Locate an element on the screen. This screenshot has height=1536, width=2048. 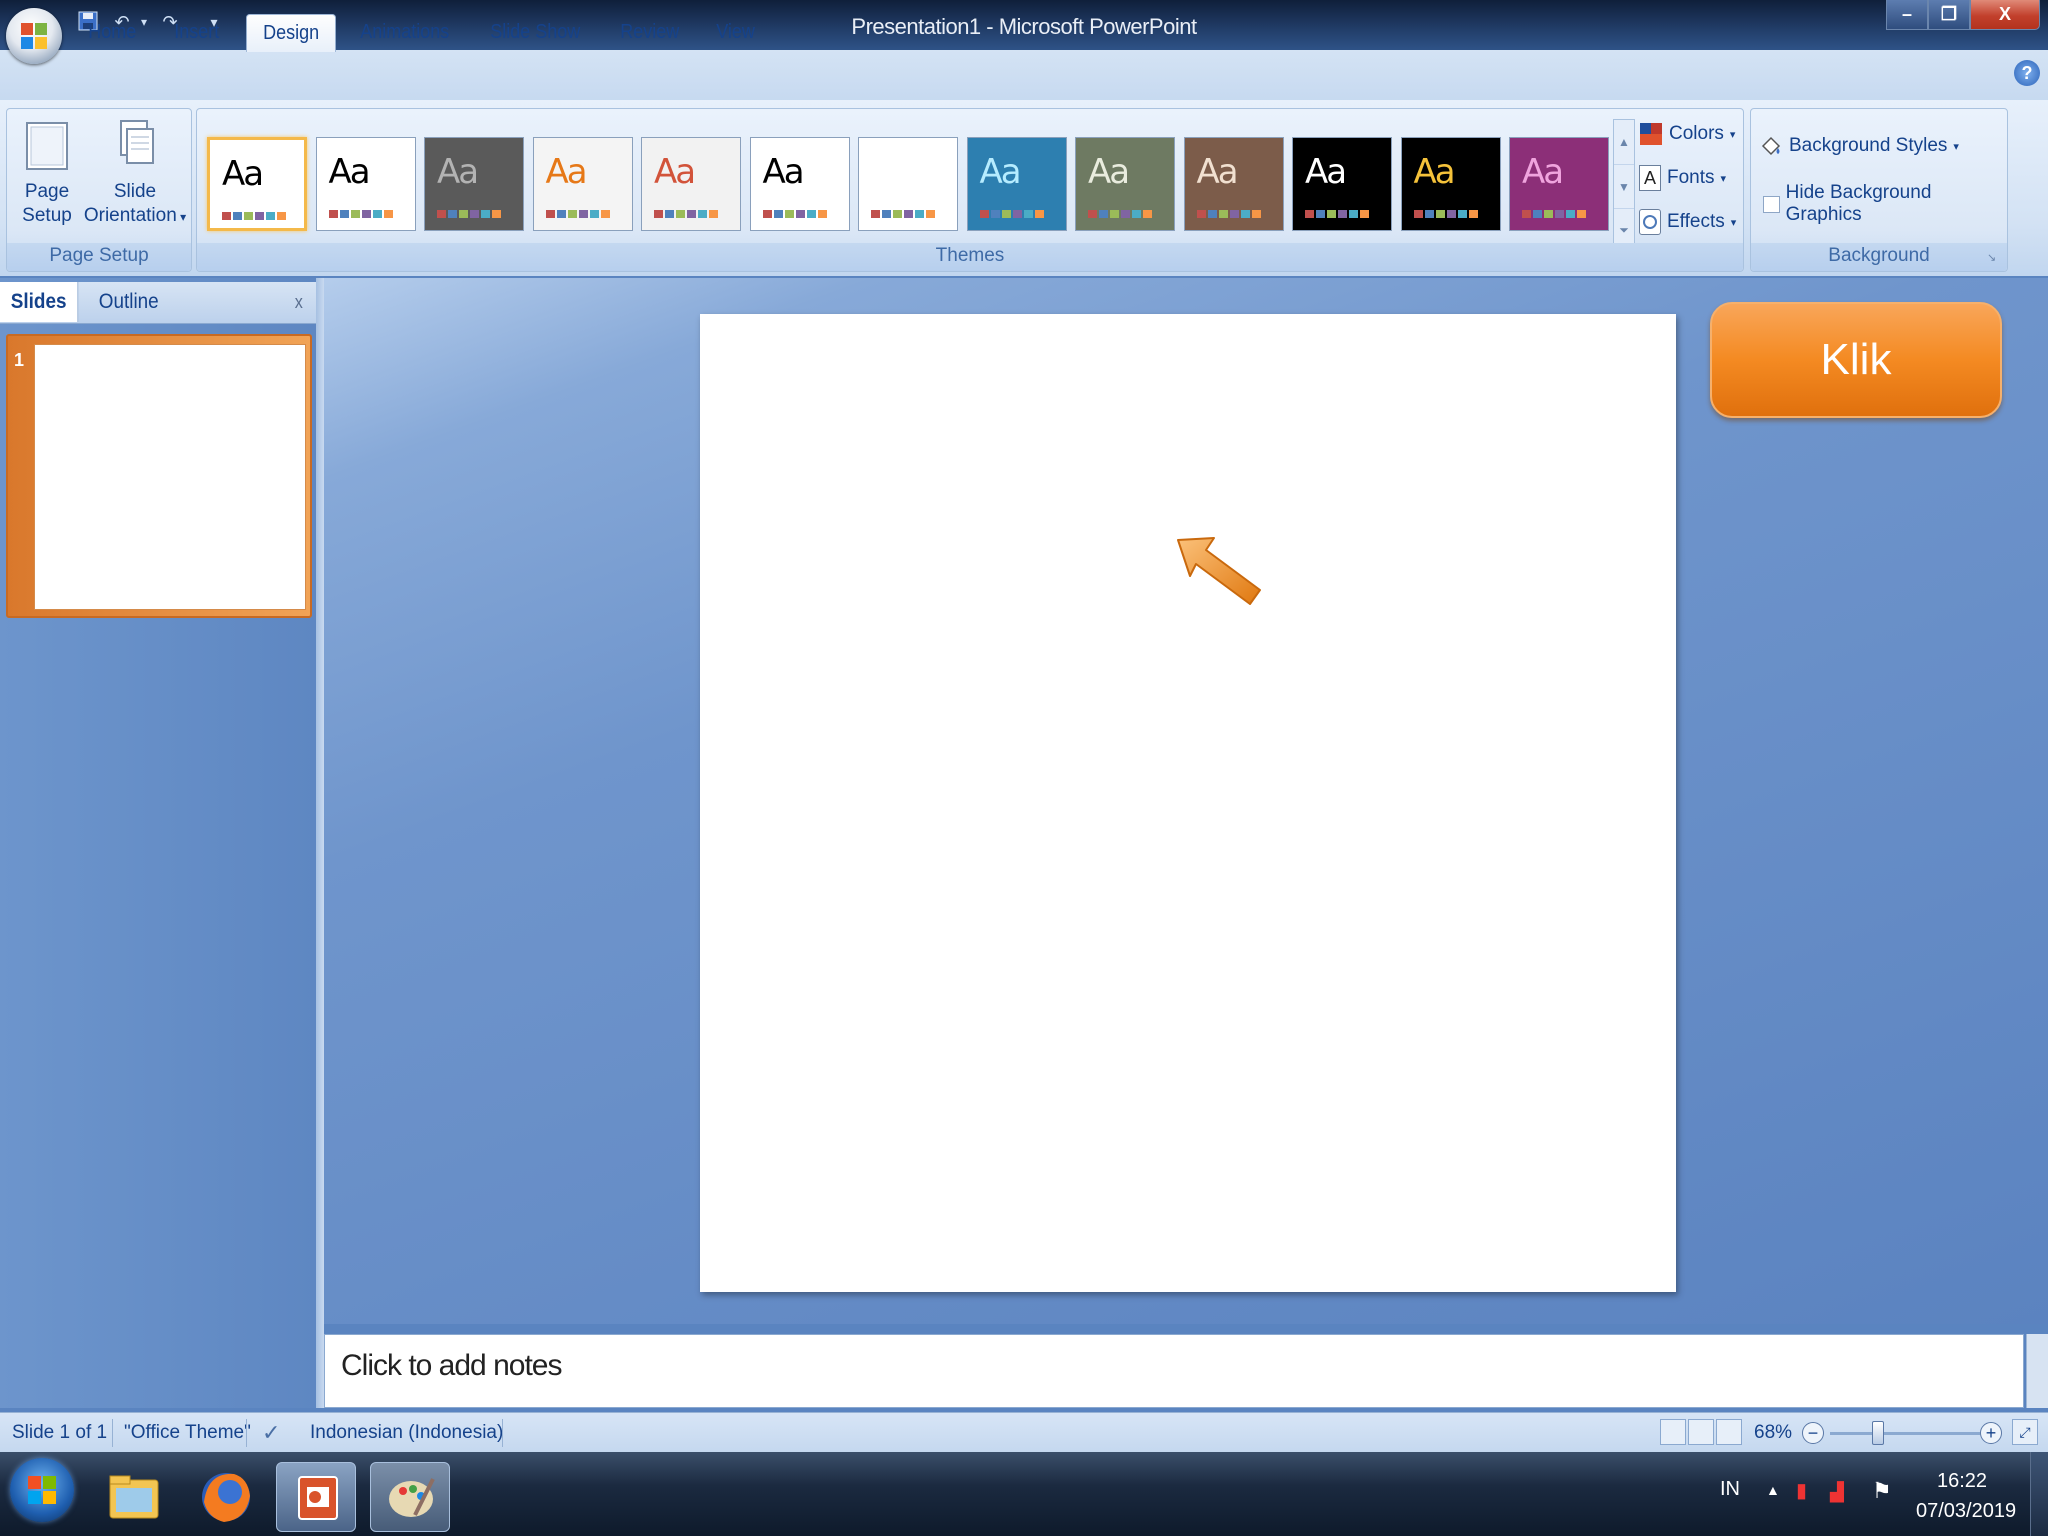
clock: 16:22 07/03/2019 is located at coordinates (1966, 1496).